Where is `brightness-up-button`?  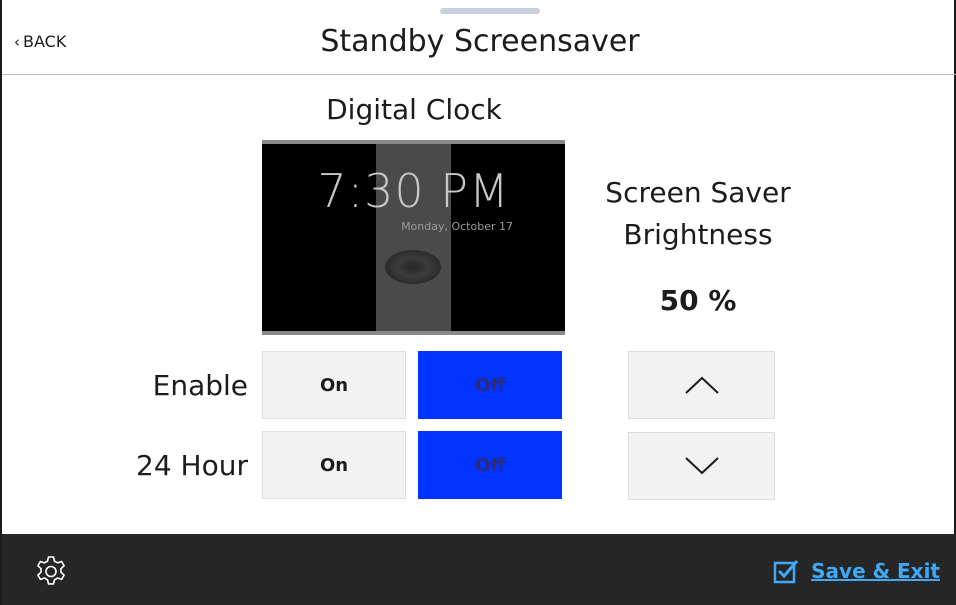 brightness-up-button is located at coordinates (701, 385).